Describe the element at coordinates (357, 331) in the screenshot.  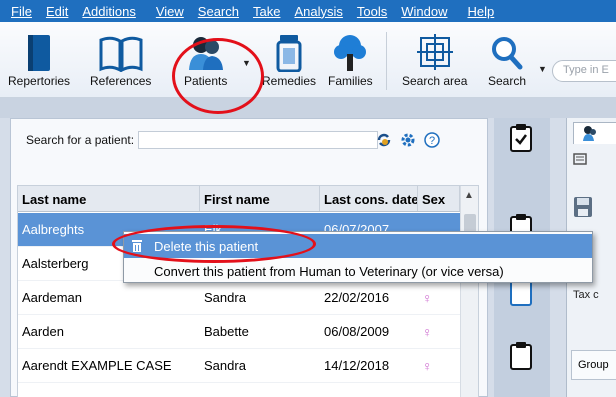
I see `cell-date: 06/08/2009` at that location.